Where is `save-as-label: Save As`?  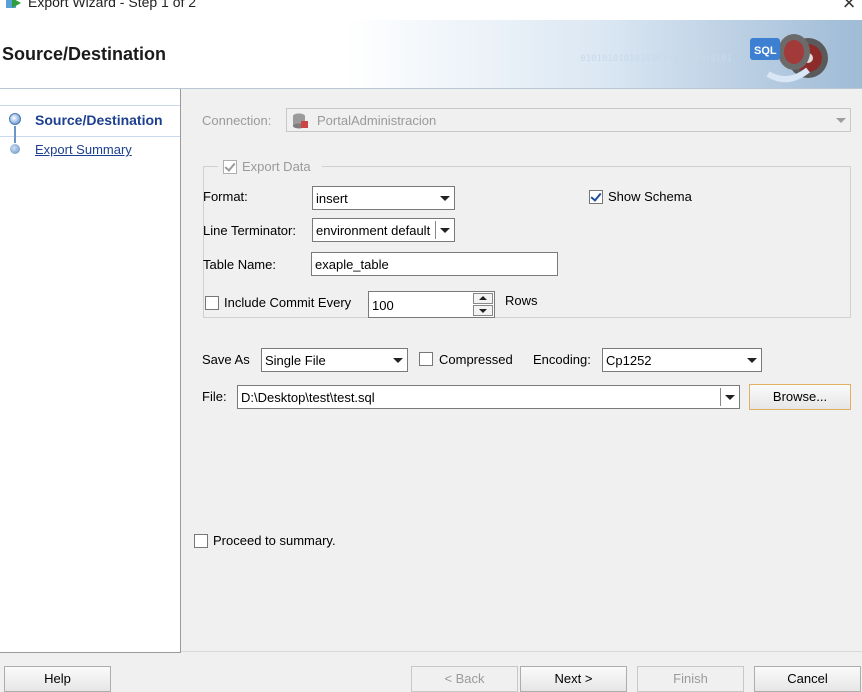
save-as-label: Save As is located at coordinates (226, 359).